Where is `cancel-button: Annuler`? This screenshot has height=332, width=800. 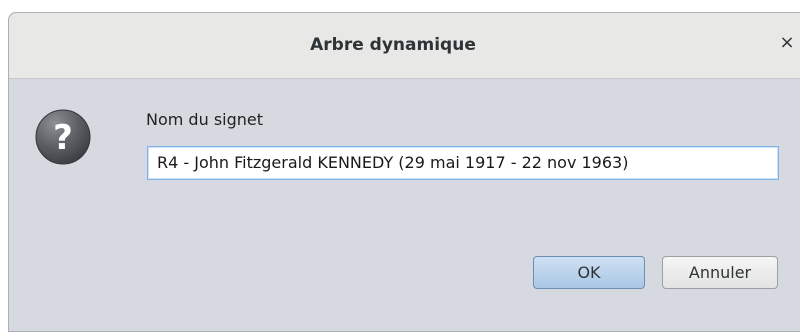 cancel-button: Annuler is located at coordinates (720, 272).